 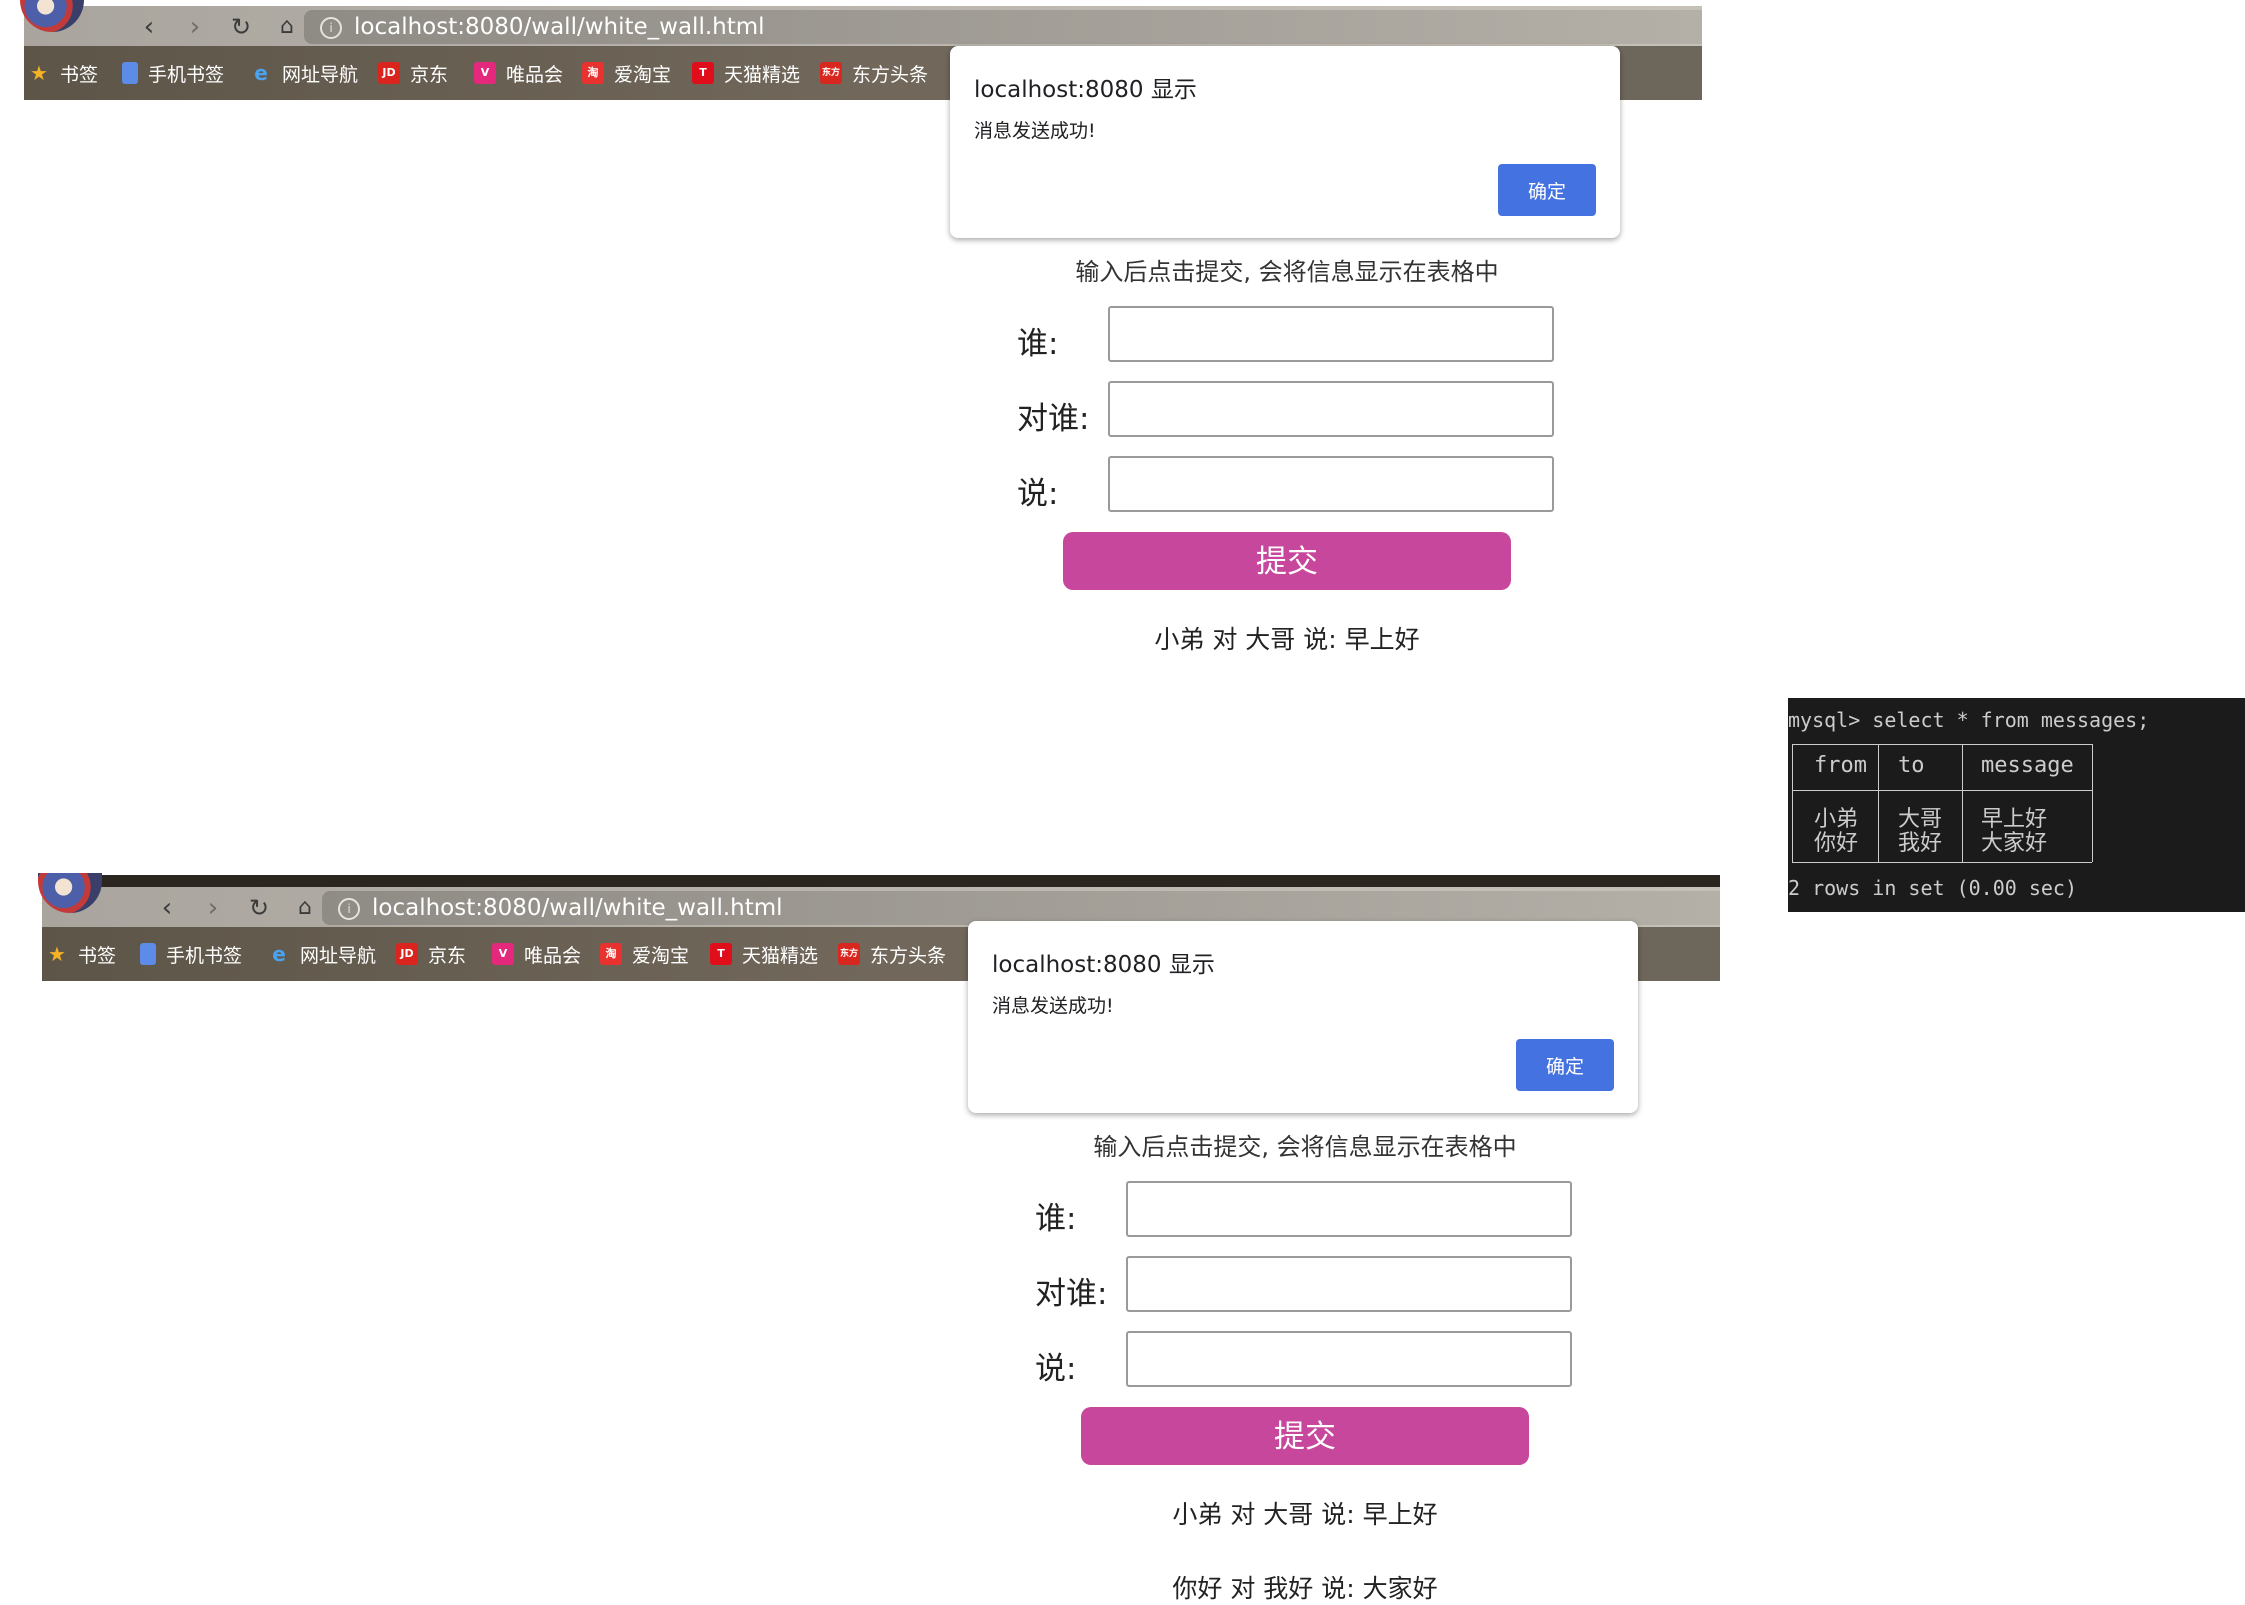 What do you see at coordinates (2014, 843) in the screenshot?
I see `table-cell: 大家好` at bounding box center [2014, 843].